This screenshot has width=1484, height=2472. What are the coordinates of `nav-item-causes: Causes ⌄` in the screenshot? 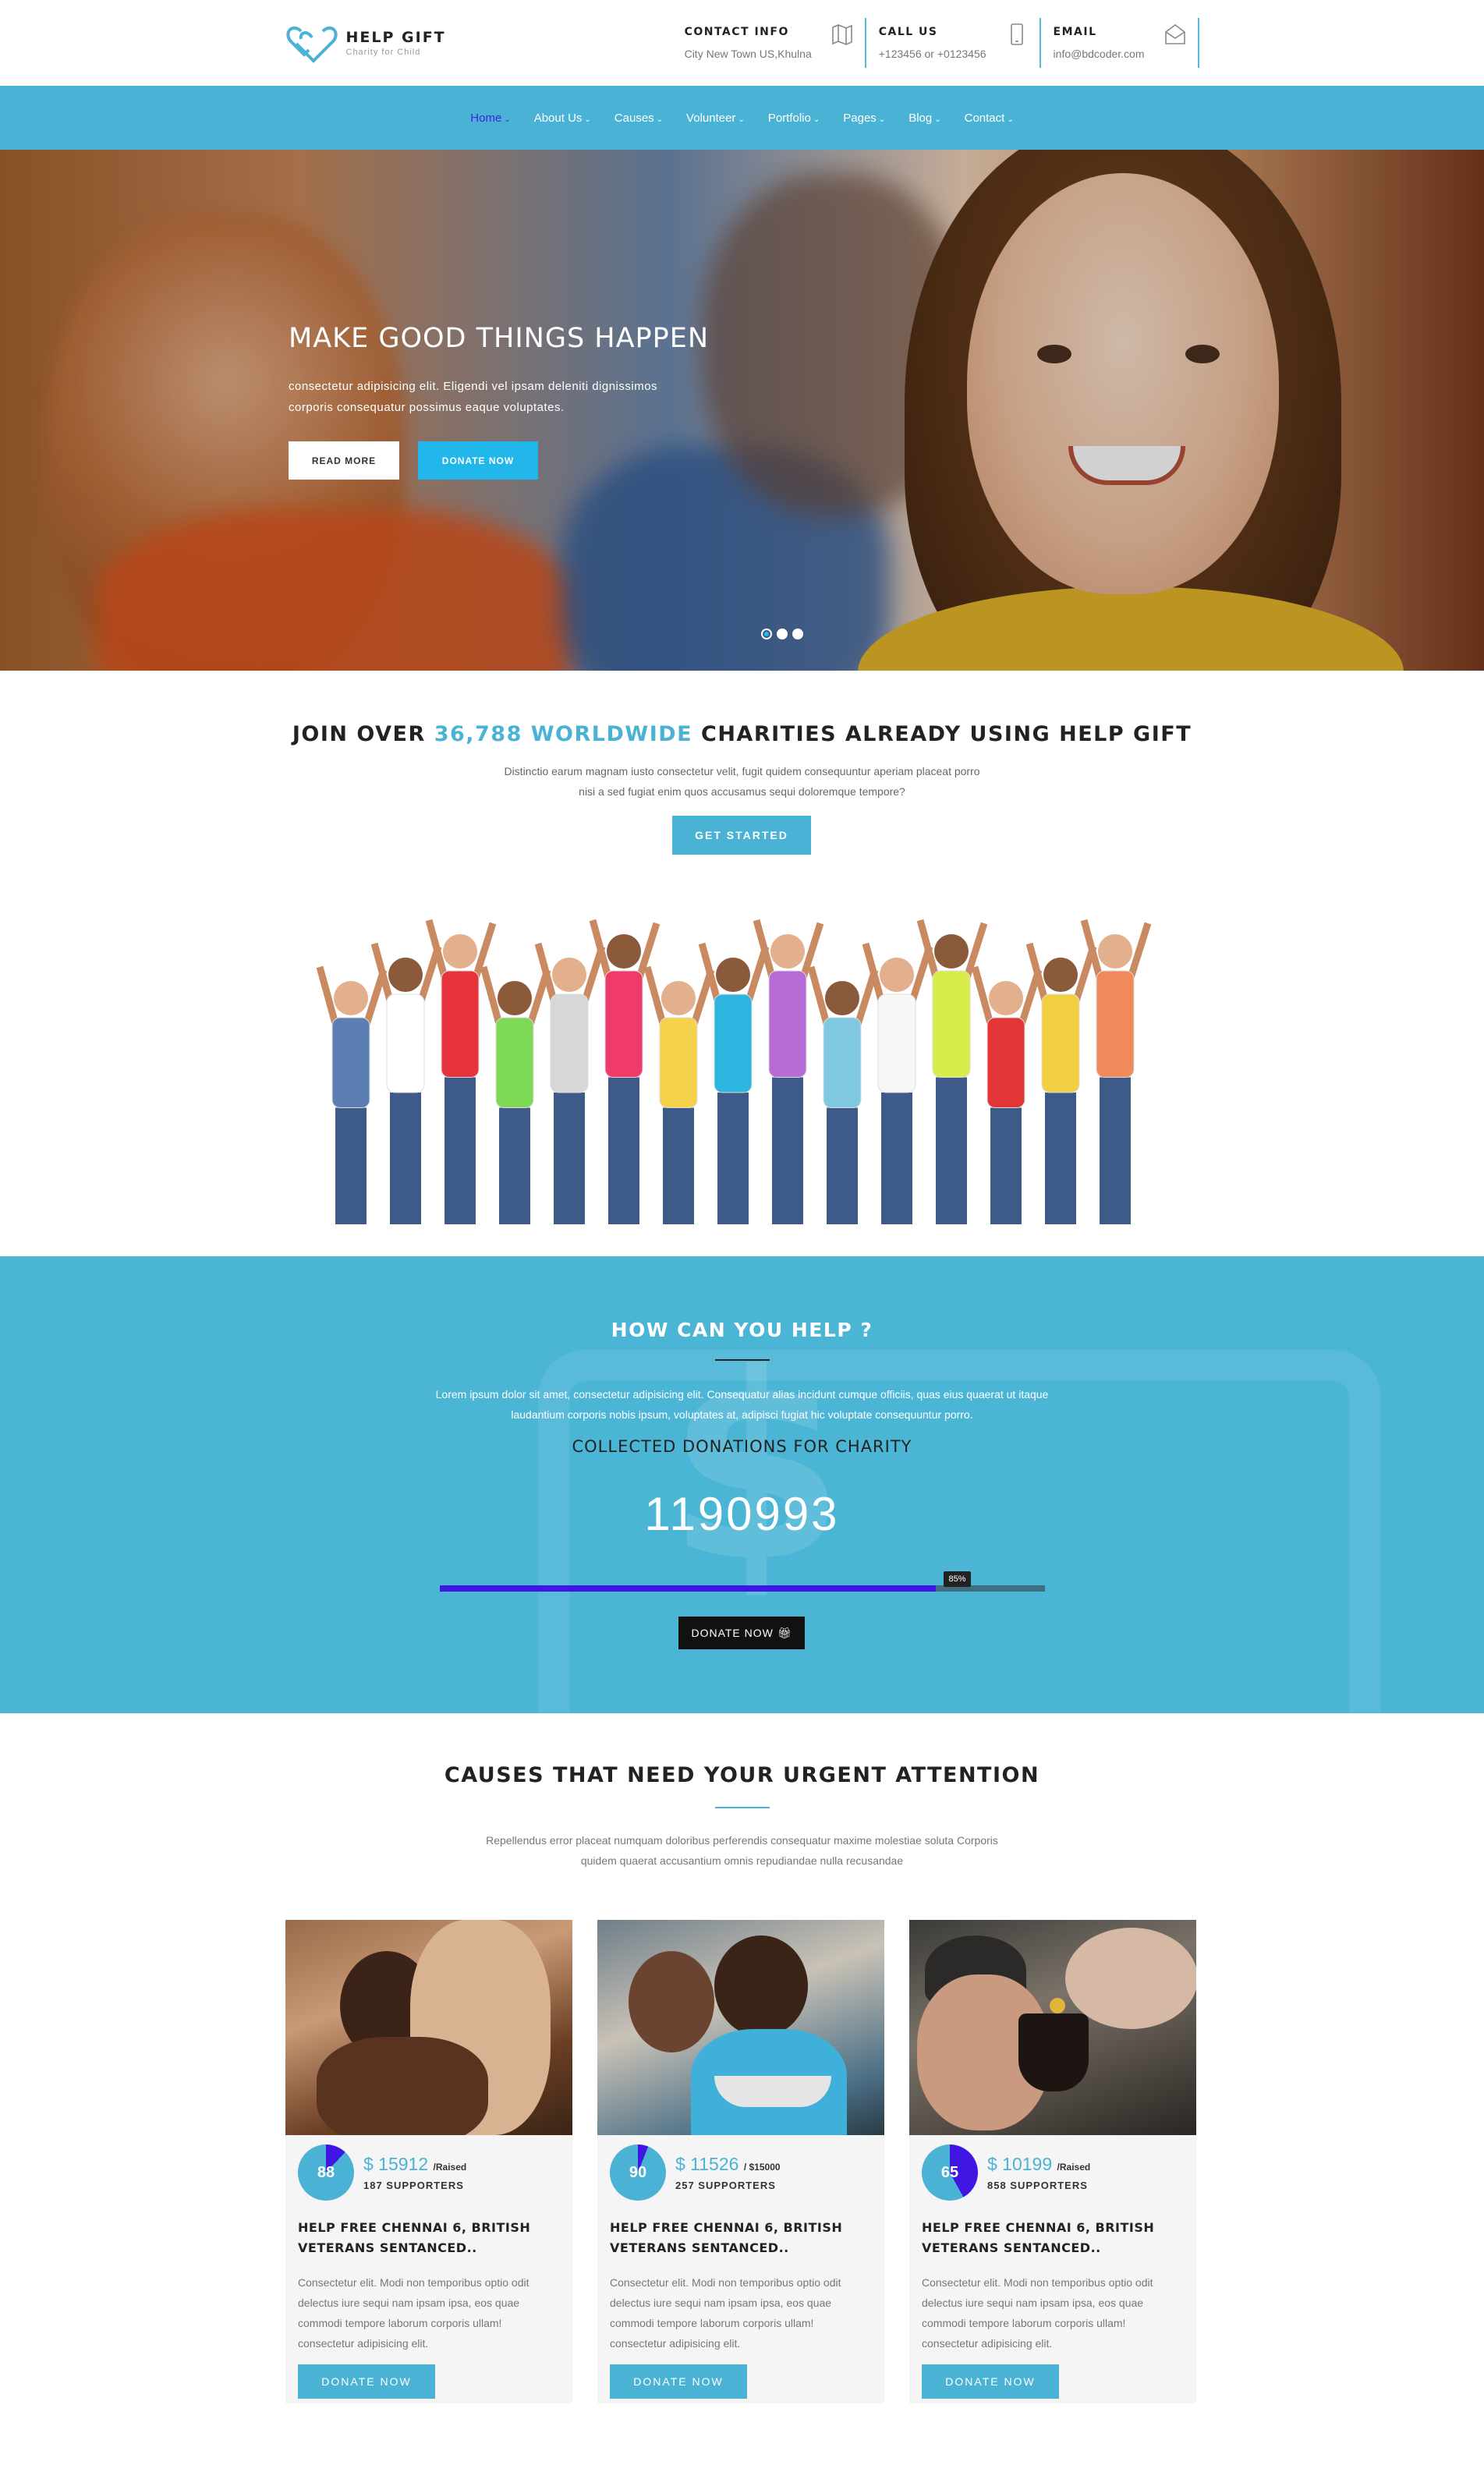 It's located at (639, 118).